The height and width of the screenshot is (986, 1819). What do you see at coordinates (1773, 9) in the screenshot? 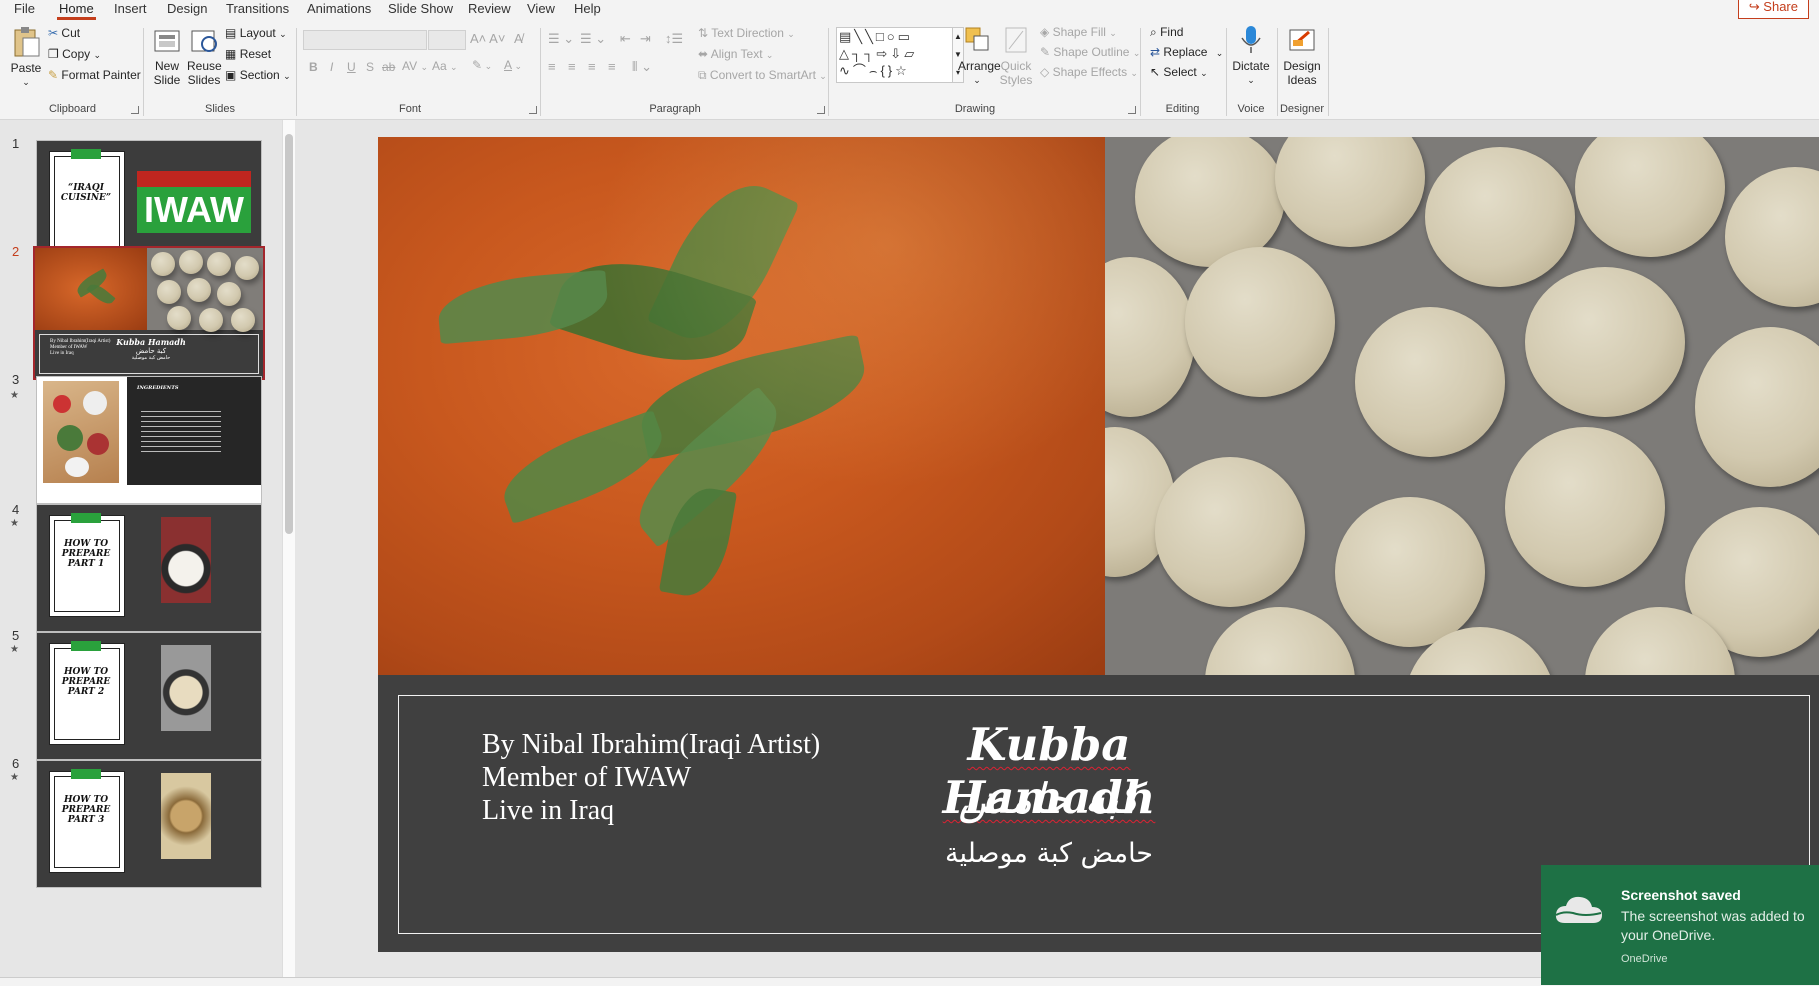
I see `share-button: ↪ Share` at bounding box center [1773, 9].